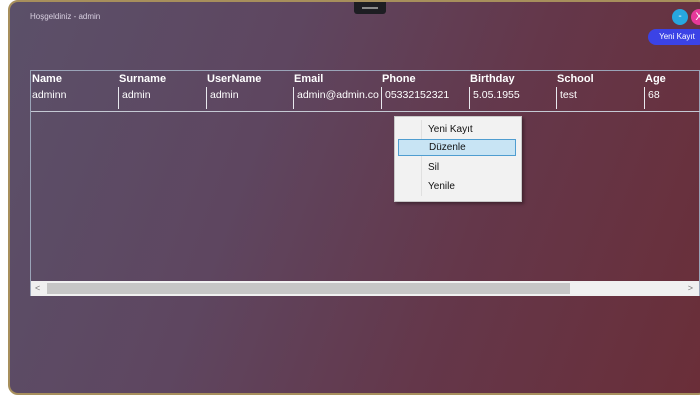  What do you see at coordinates (162, 98) in the screenshot?
I see `cell-surname: admin` at bounding box center [162, 98].